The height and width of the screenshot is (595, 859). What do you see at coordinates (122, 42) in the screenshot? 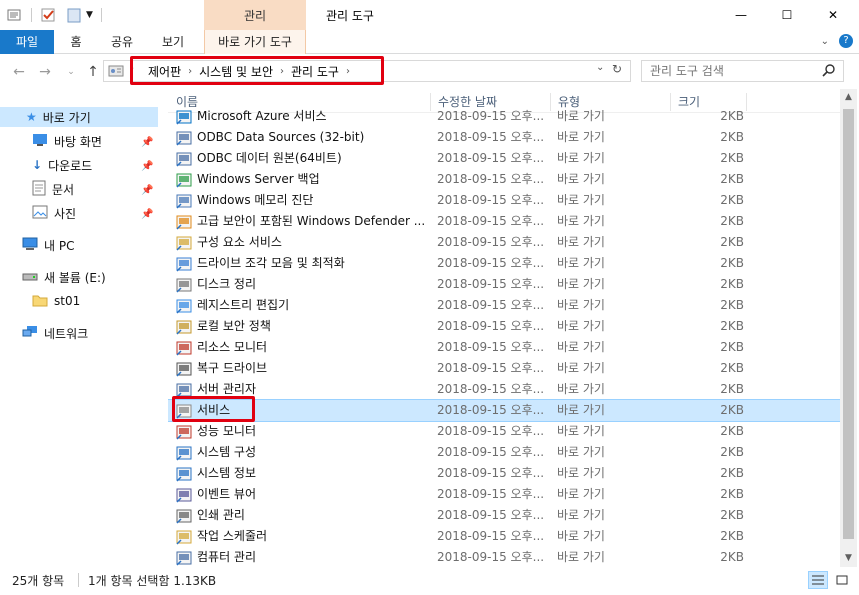
I see `tab-share: 공유` at bounding box center [122, 42].